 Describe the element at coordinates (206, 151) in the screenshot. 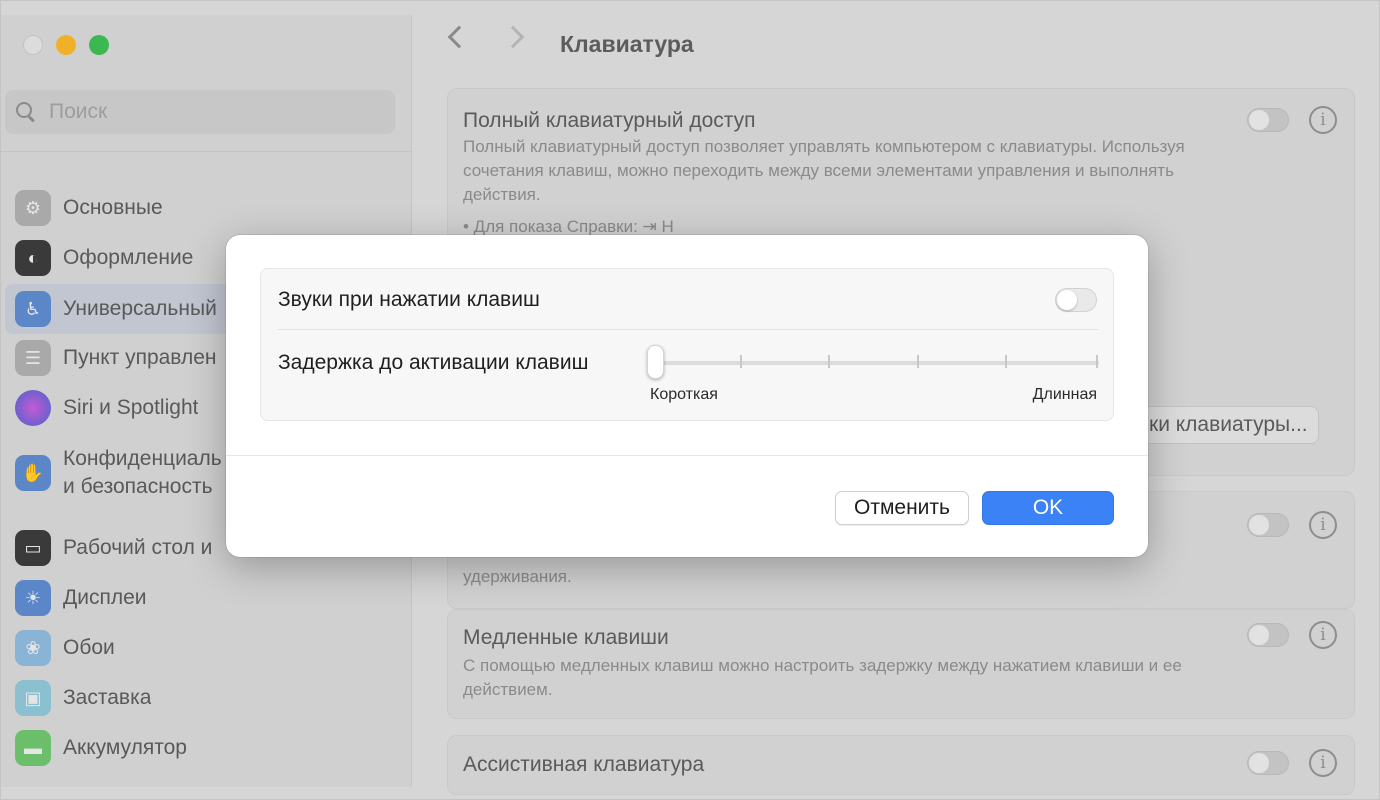

I see `sidebar-divider` at that location.